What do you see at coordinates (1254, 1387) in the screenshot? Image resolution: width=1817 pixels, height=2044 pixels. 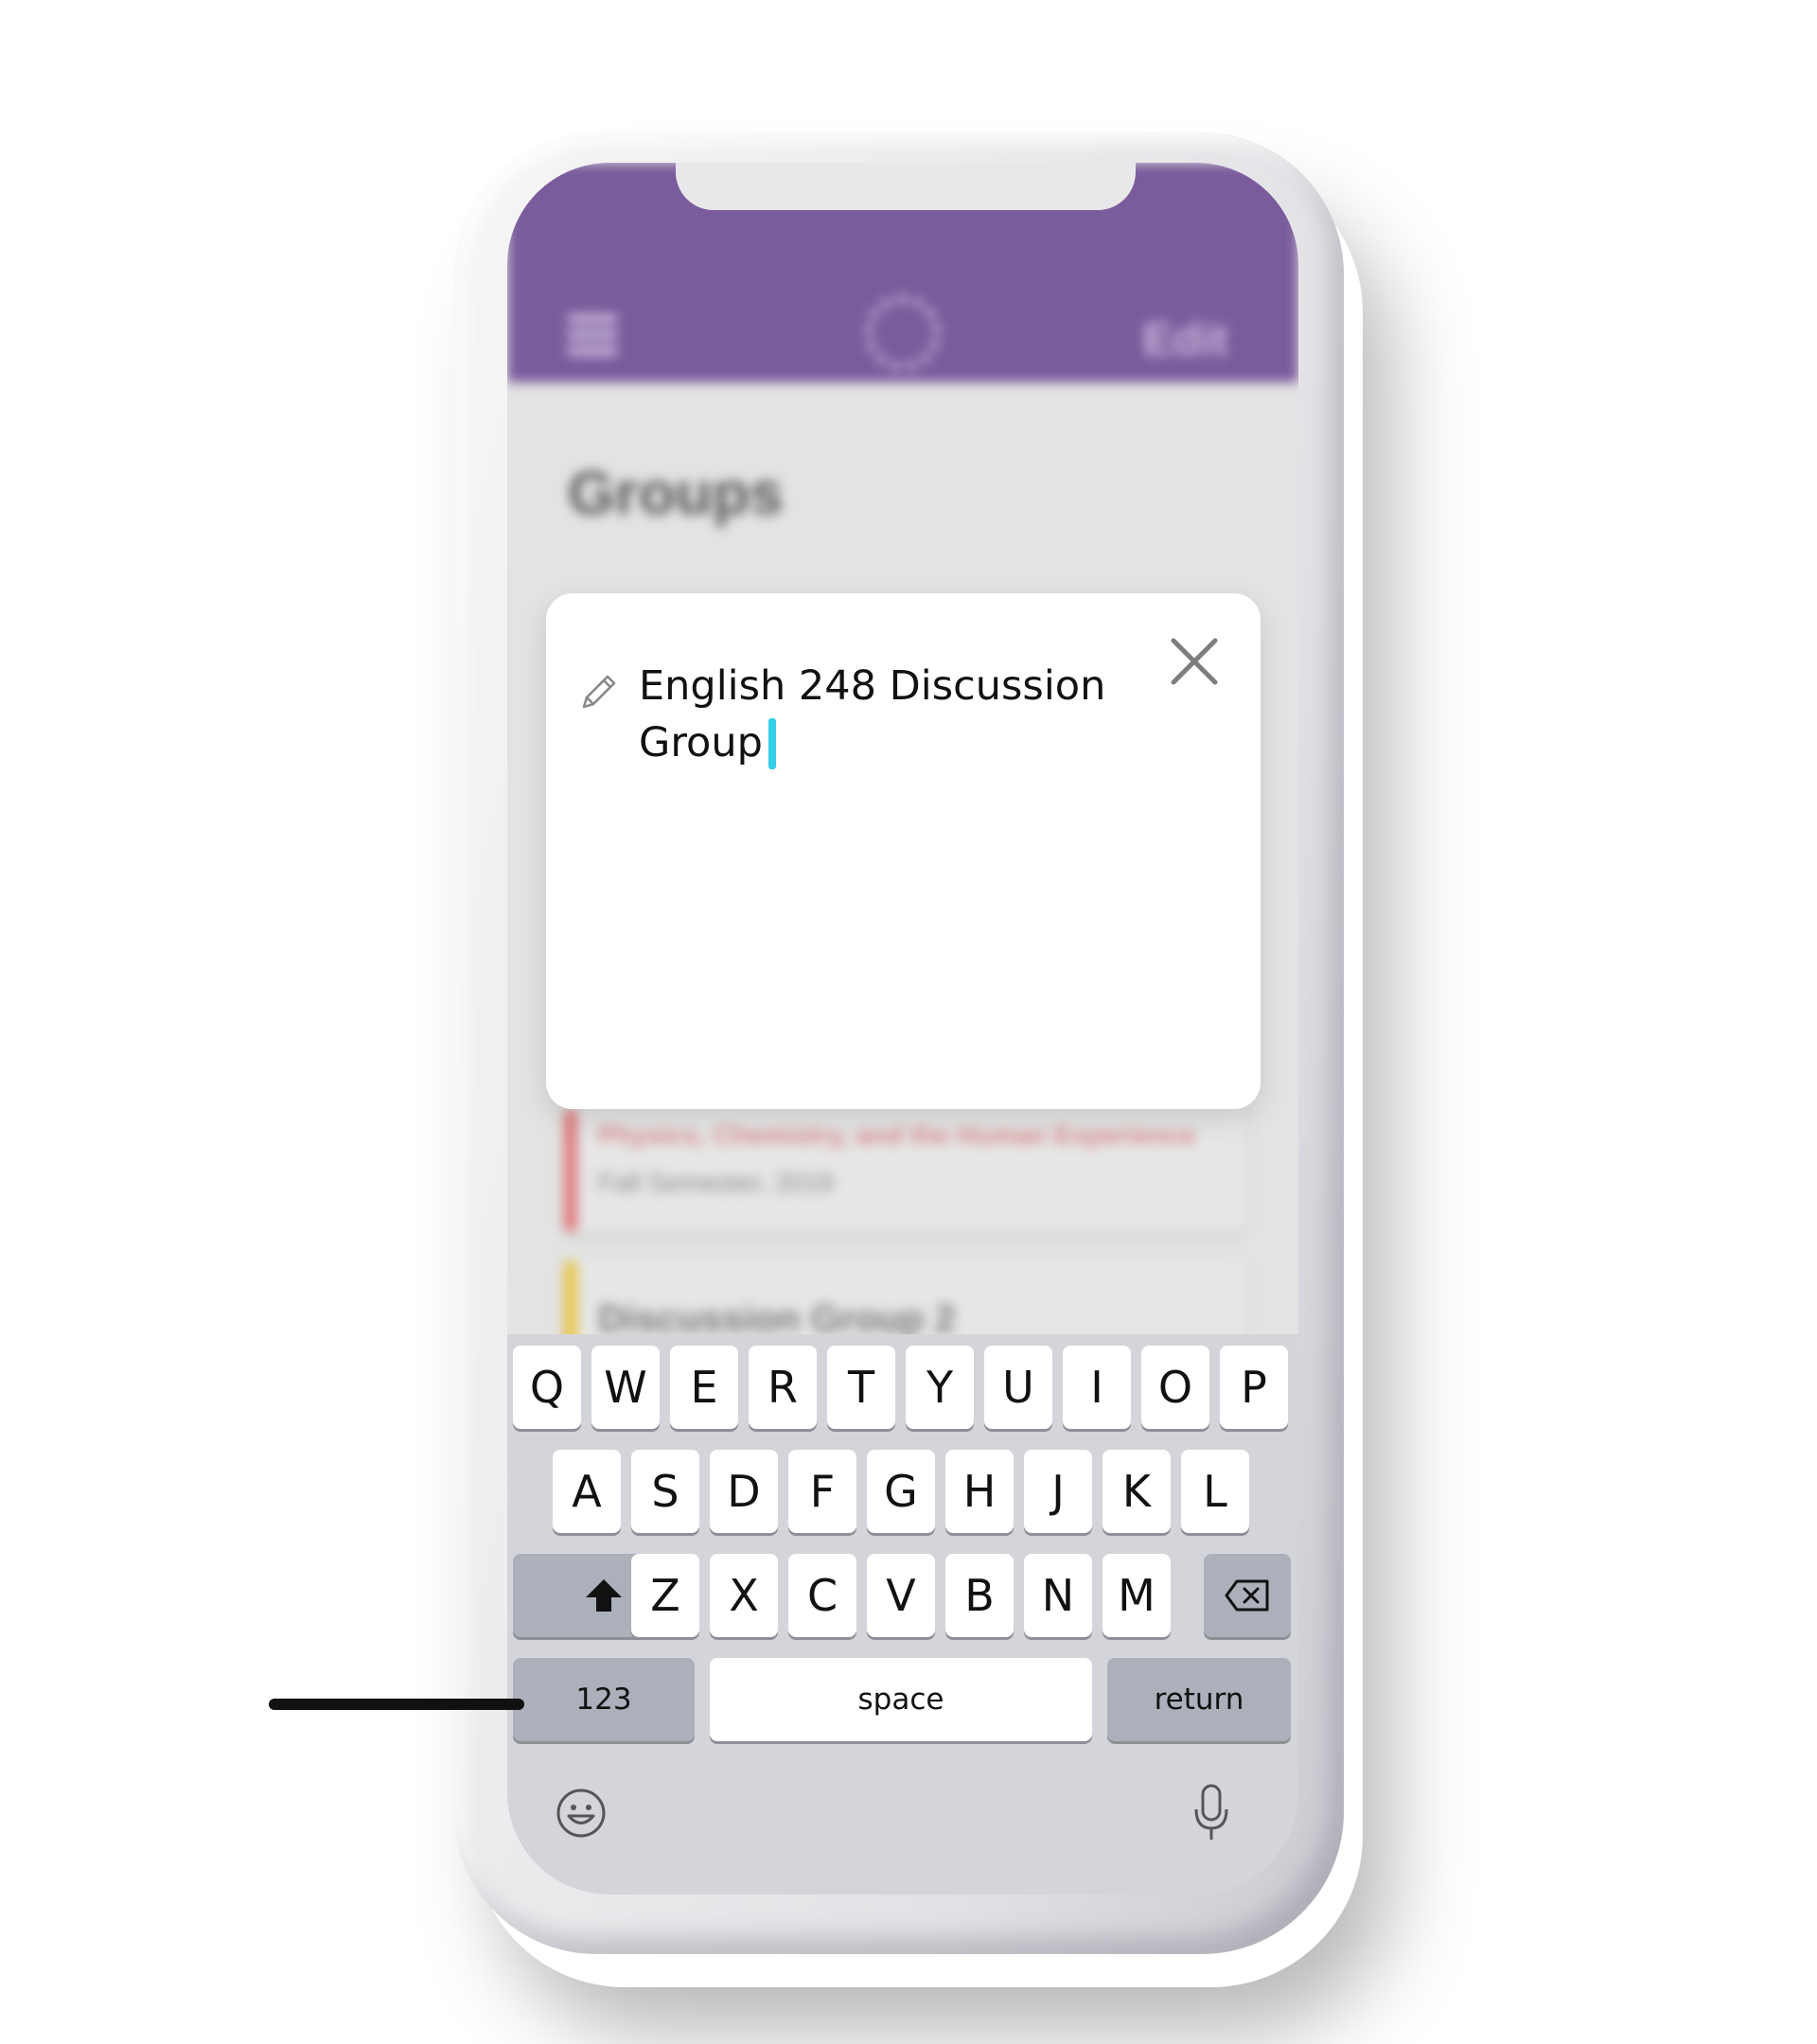 I see `key-p: P` at bounding box center [1254, 1387].